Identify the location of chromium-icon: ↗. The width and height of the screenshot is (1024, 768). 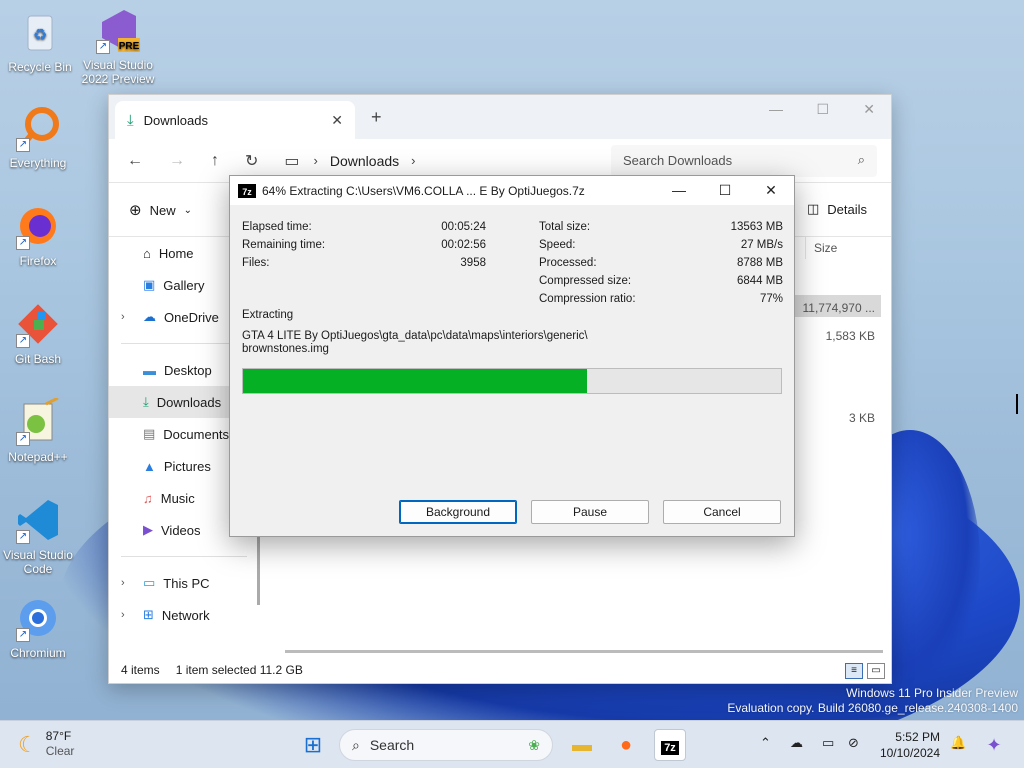
(38, 618).